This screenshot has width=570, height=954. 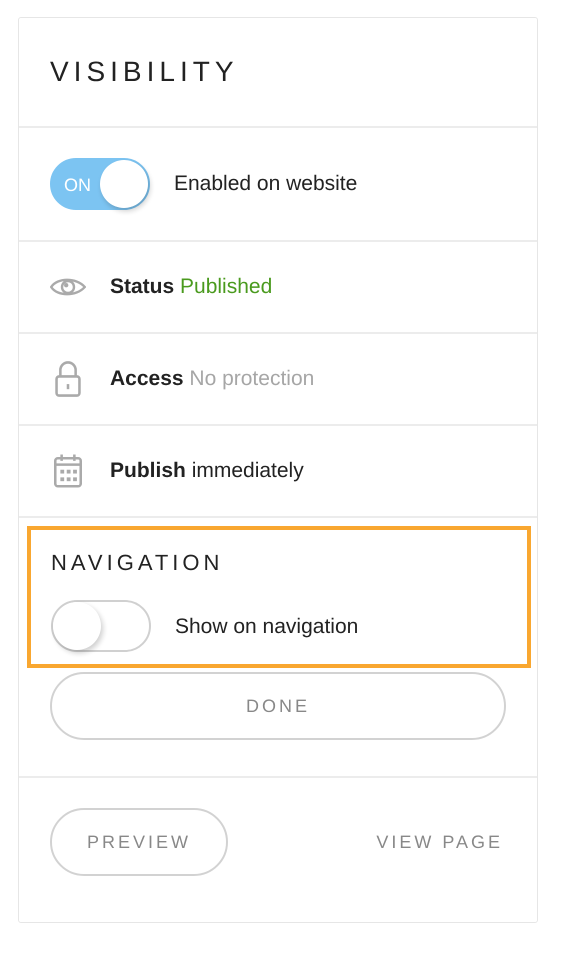 What do you see at coordinates (68, 471) in the screenshot?
I see `calendar-icon` at bounding box center [68, 471].